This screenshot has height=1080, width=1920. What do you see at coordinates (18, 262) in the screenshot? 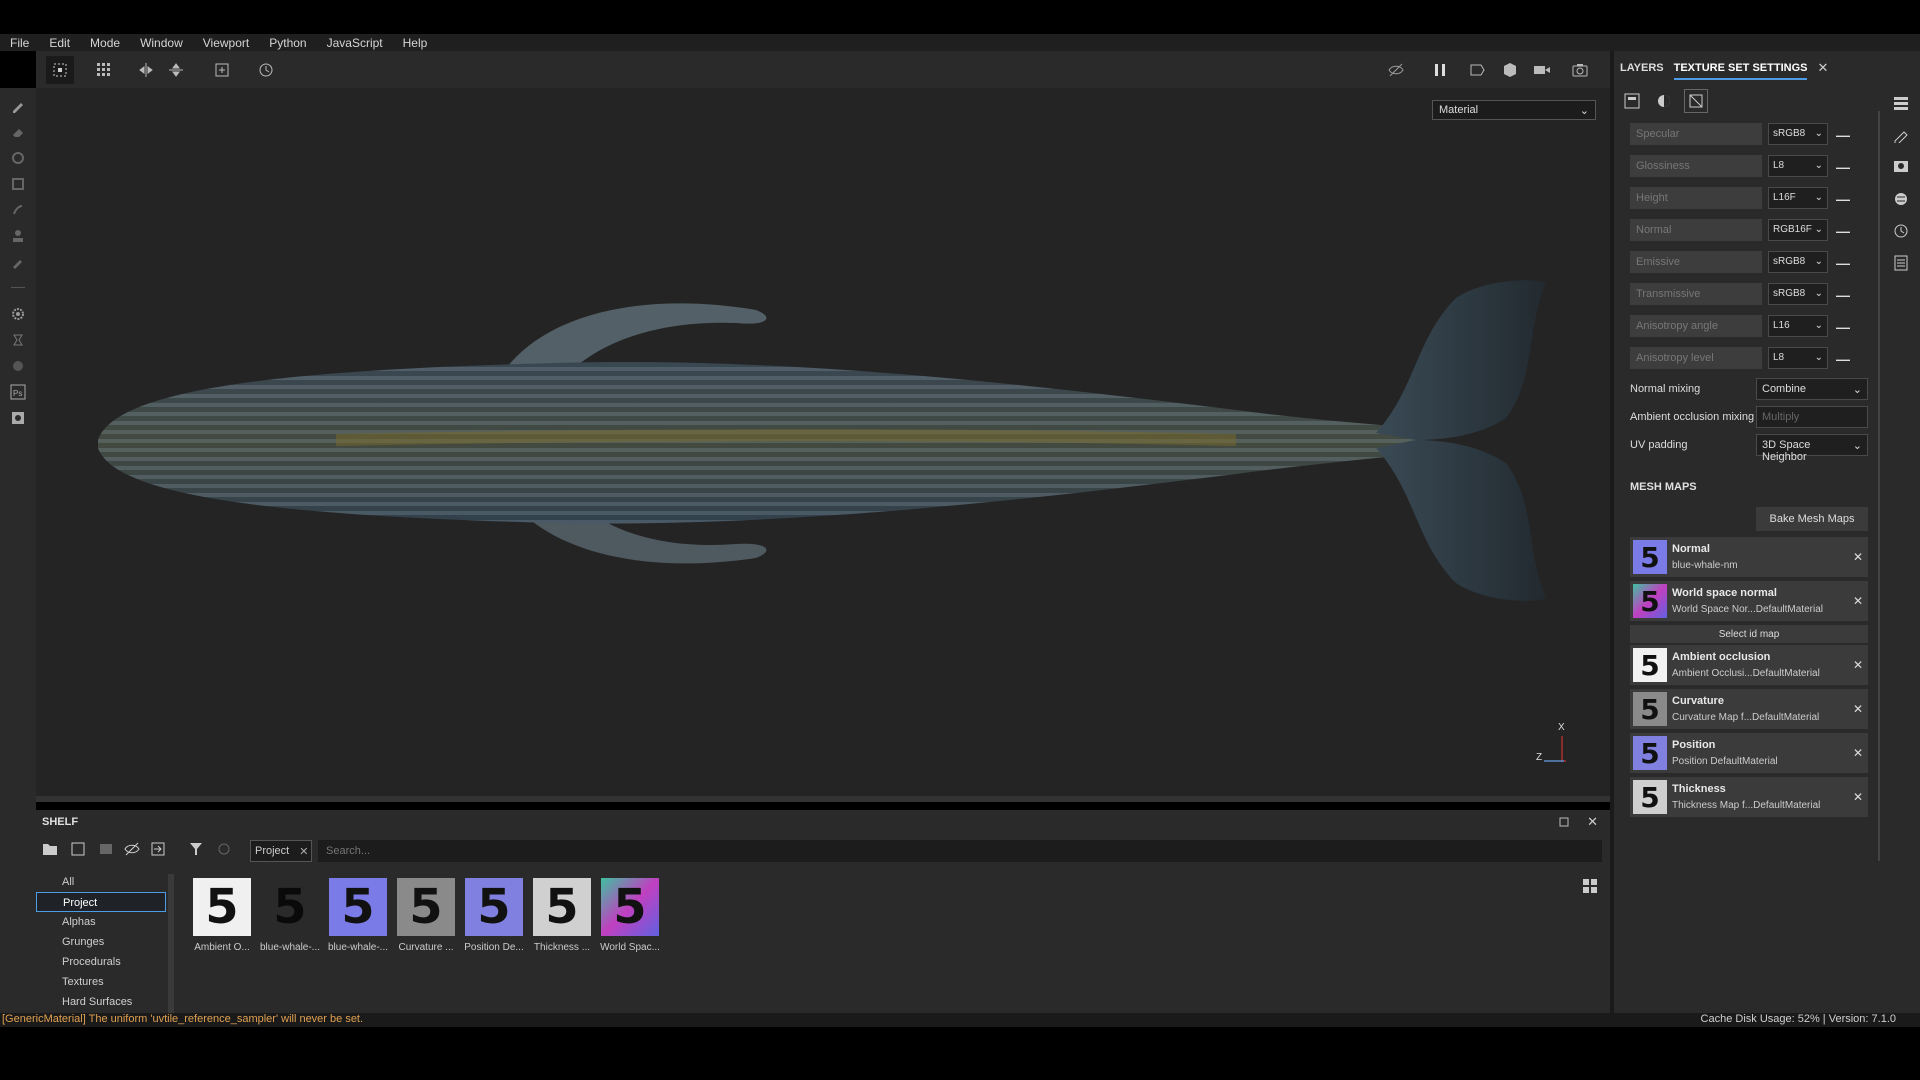
I see `color-picker-icon` at bounding box center [18, 262].